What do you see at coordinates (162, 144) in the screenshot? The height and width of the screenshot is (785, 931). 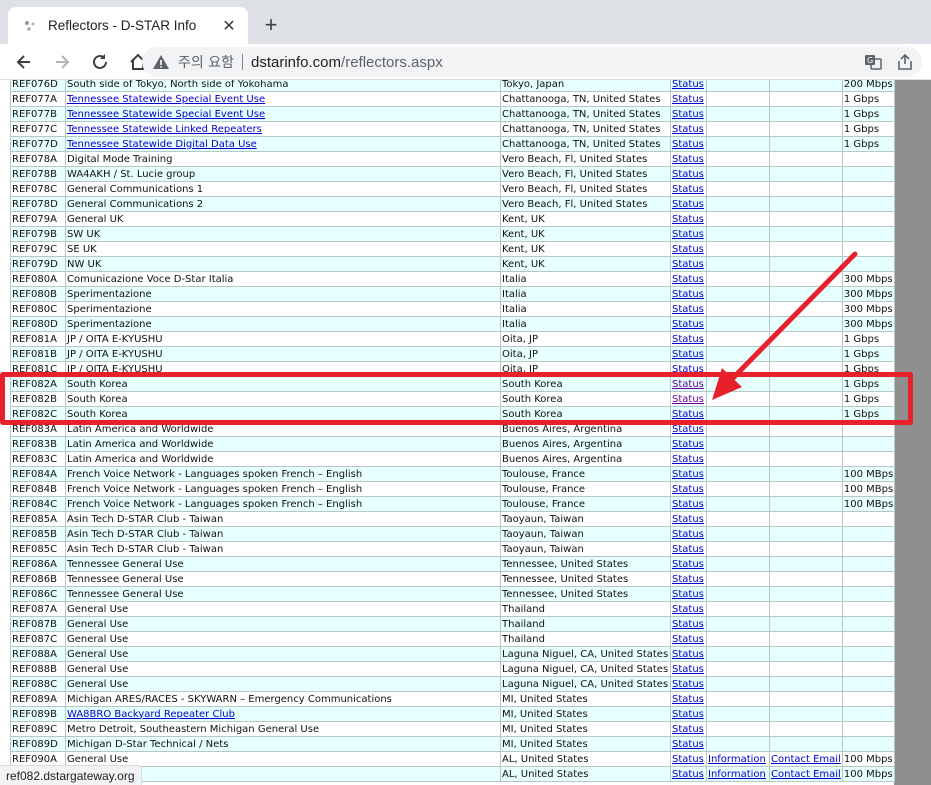 I see `reflector-description-link: Tennessee Statewide Digital Data Use` at bounding box center [162, 144].